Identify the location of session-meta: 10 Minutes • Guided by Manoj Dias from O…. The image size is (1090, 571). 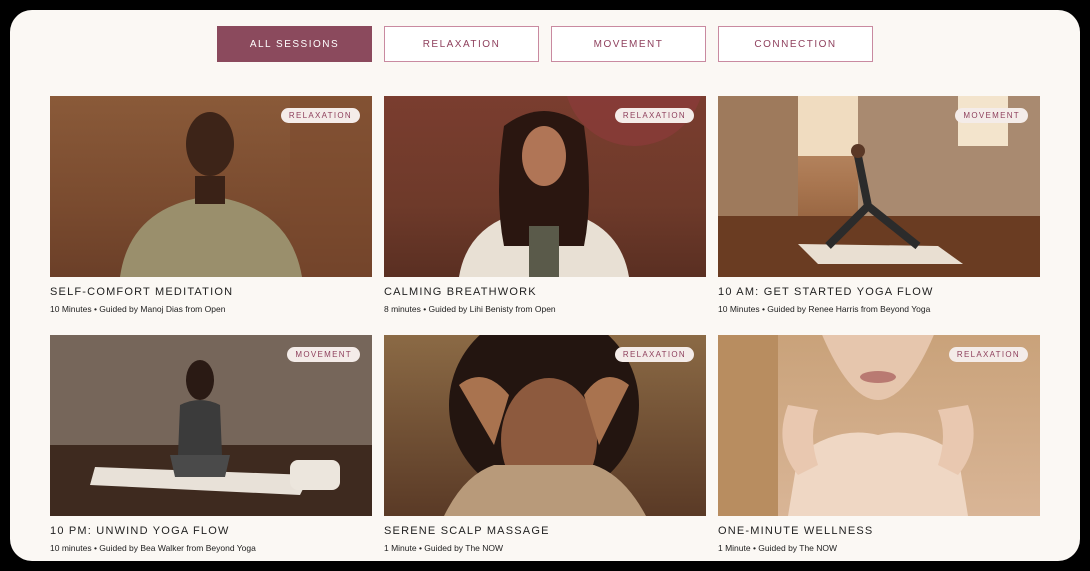
(138, 309).